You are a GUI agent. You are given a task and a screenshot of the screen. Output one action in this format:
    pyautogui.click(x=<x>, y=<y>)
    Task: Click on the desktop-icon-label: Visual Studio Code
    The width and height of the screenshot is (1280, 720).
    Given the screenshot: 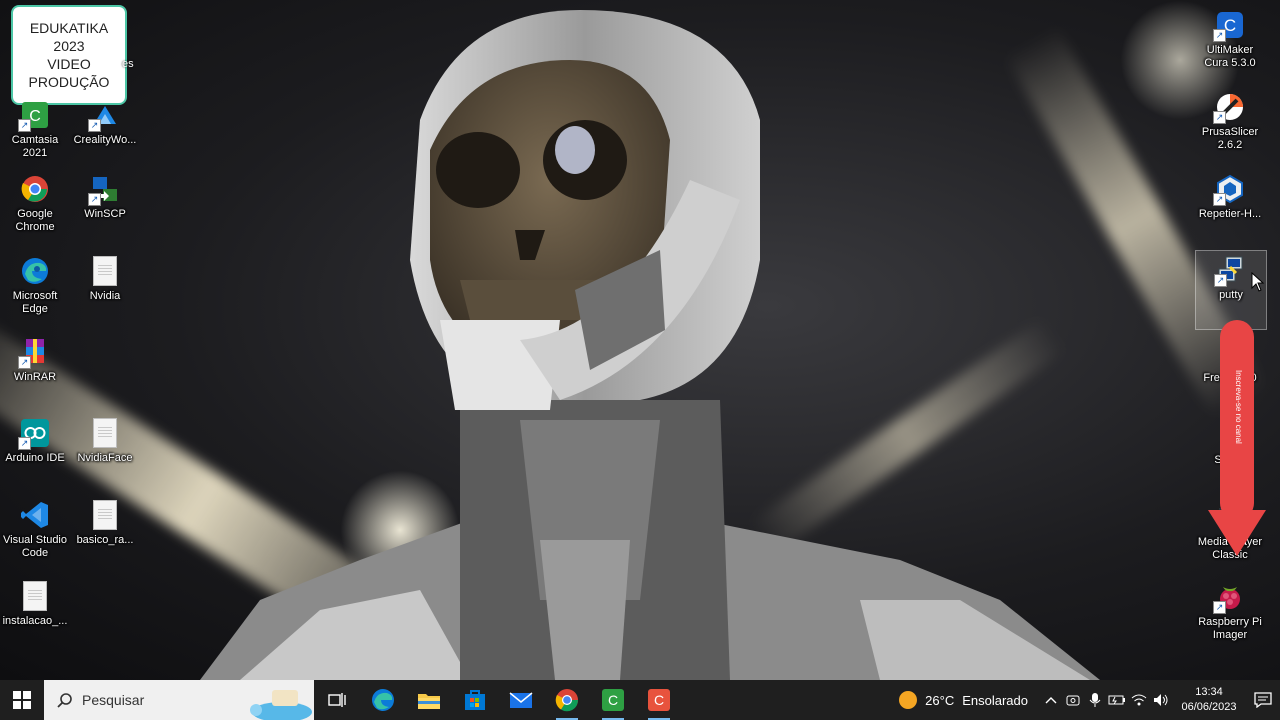 What is the action you would take?
    pyautogui.click(x=34, y=546)
    